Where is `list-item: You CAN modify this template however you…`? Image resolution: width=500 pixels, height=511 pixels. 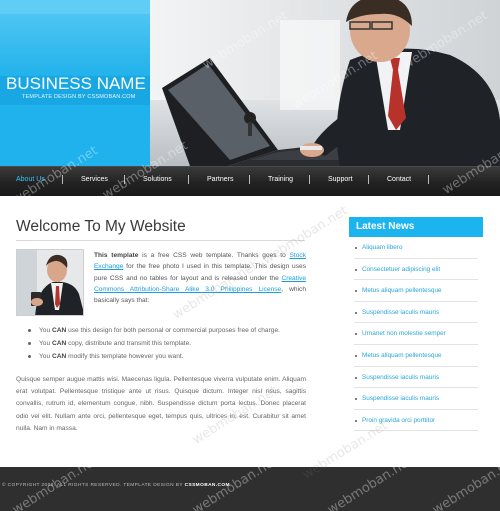 list-item: You CAN modify this template however you… is located at coordinates (154, 356).